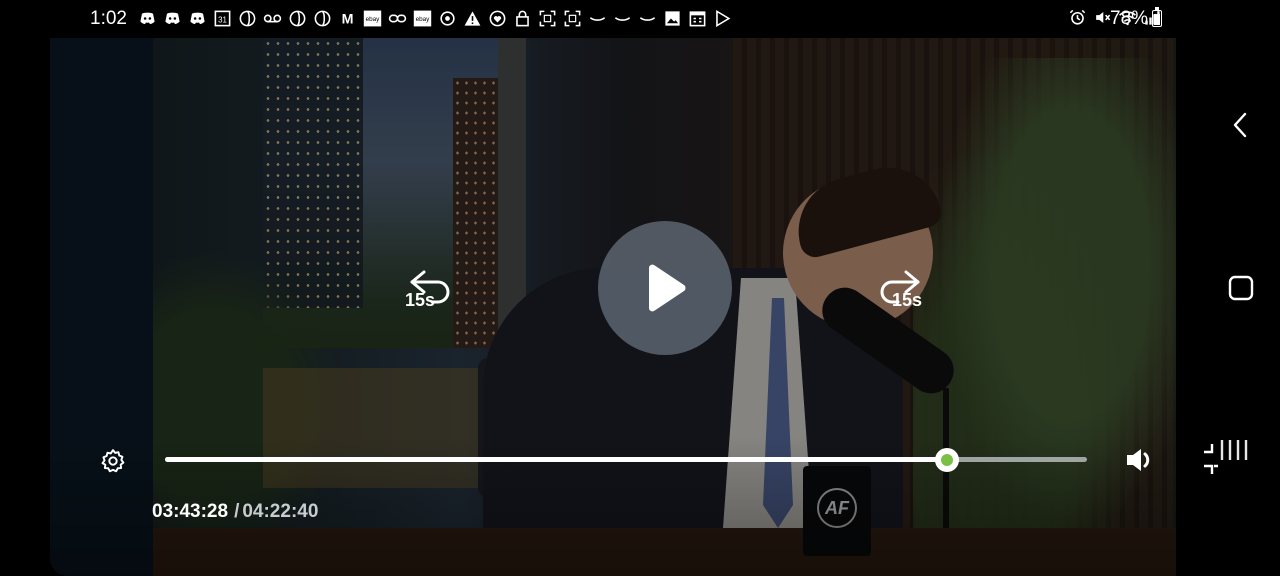 This screenshot has width=1280, height=576. I want to click on forward-15s-button: 15s, so click(908, 294).